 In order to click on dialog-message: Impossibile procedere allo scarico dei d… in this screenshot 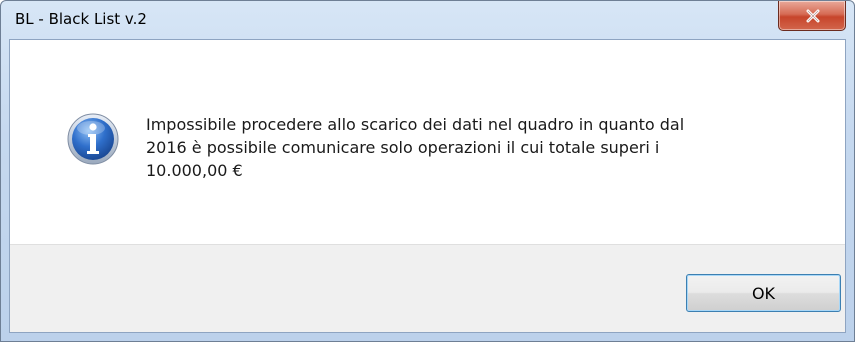, I will do `click(415, 147)`.